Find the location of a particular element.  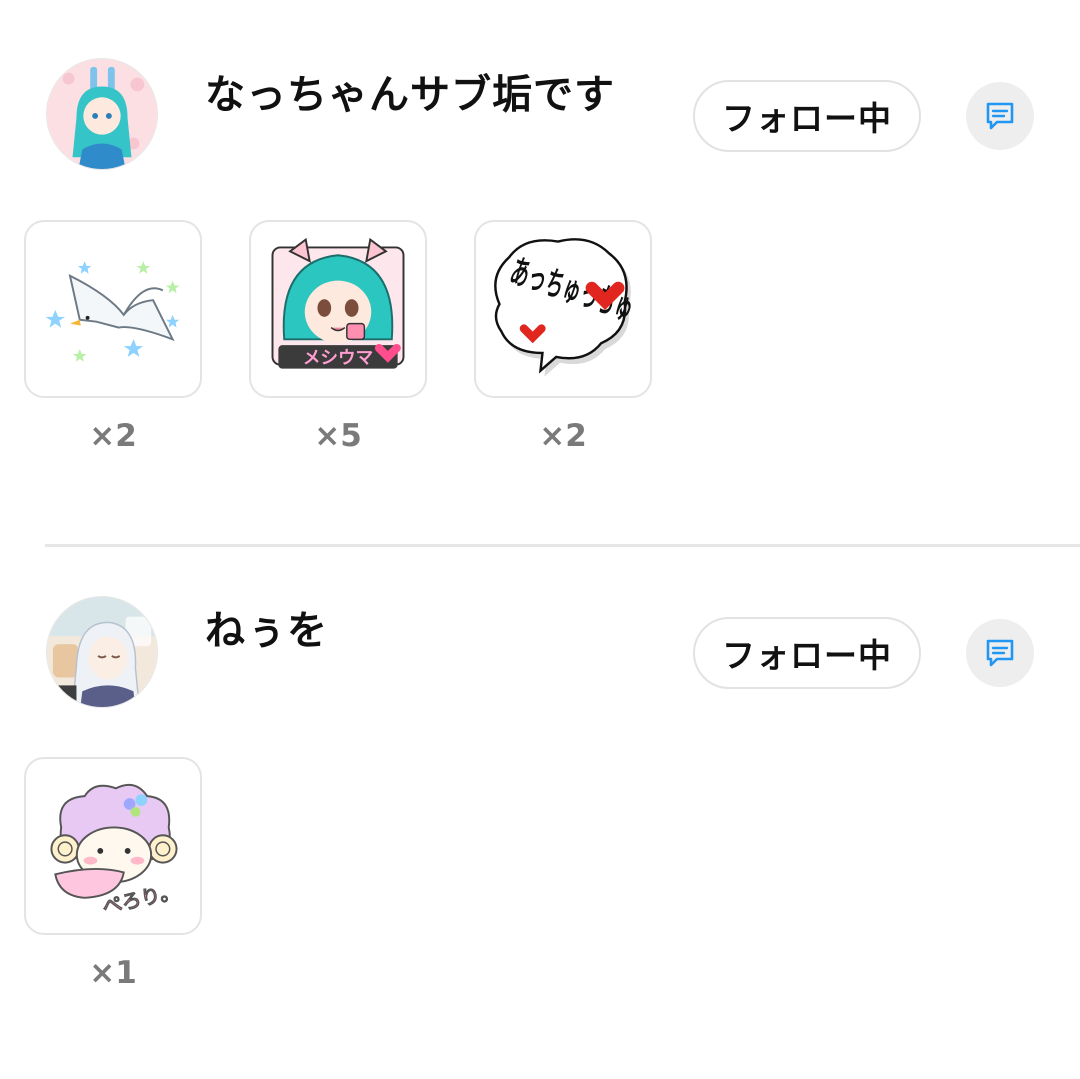

divider is located at coordinates (562, 545).